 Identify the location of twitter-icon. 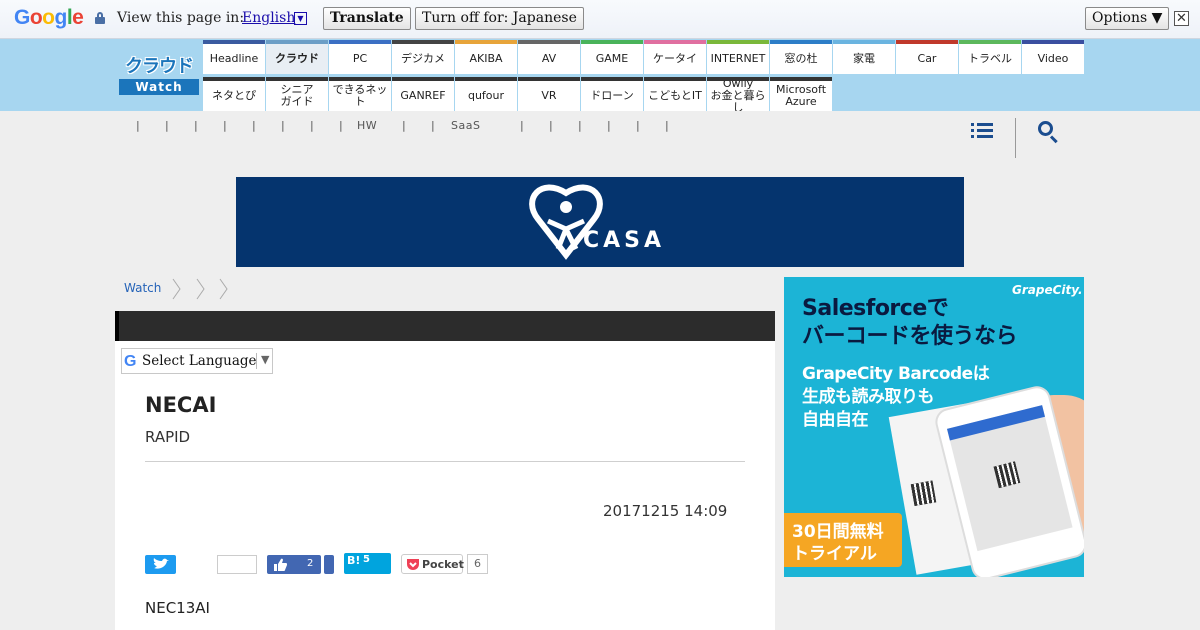
(161, 563).